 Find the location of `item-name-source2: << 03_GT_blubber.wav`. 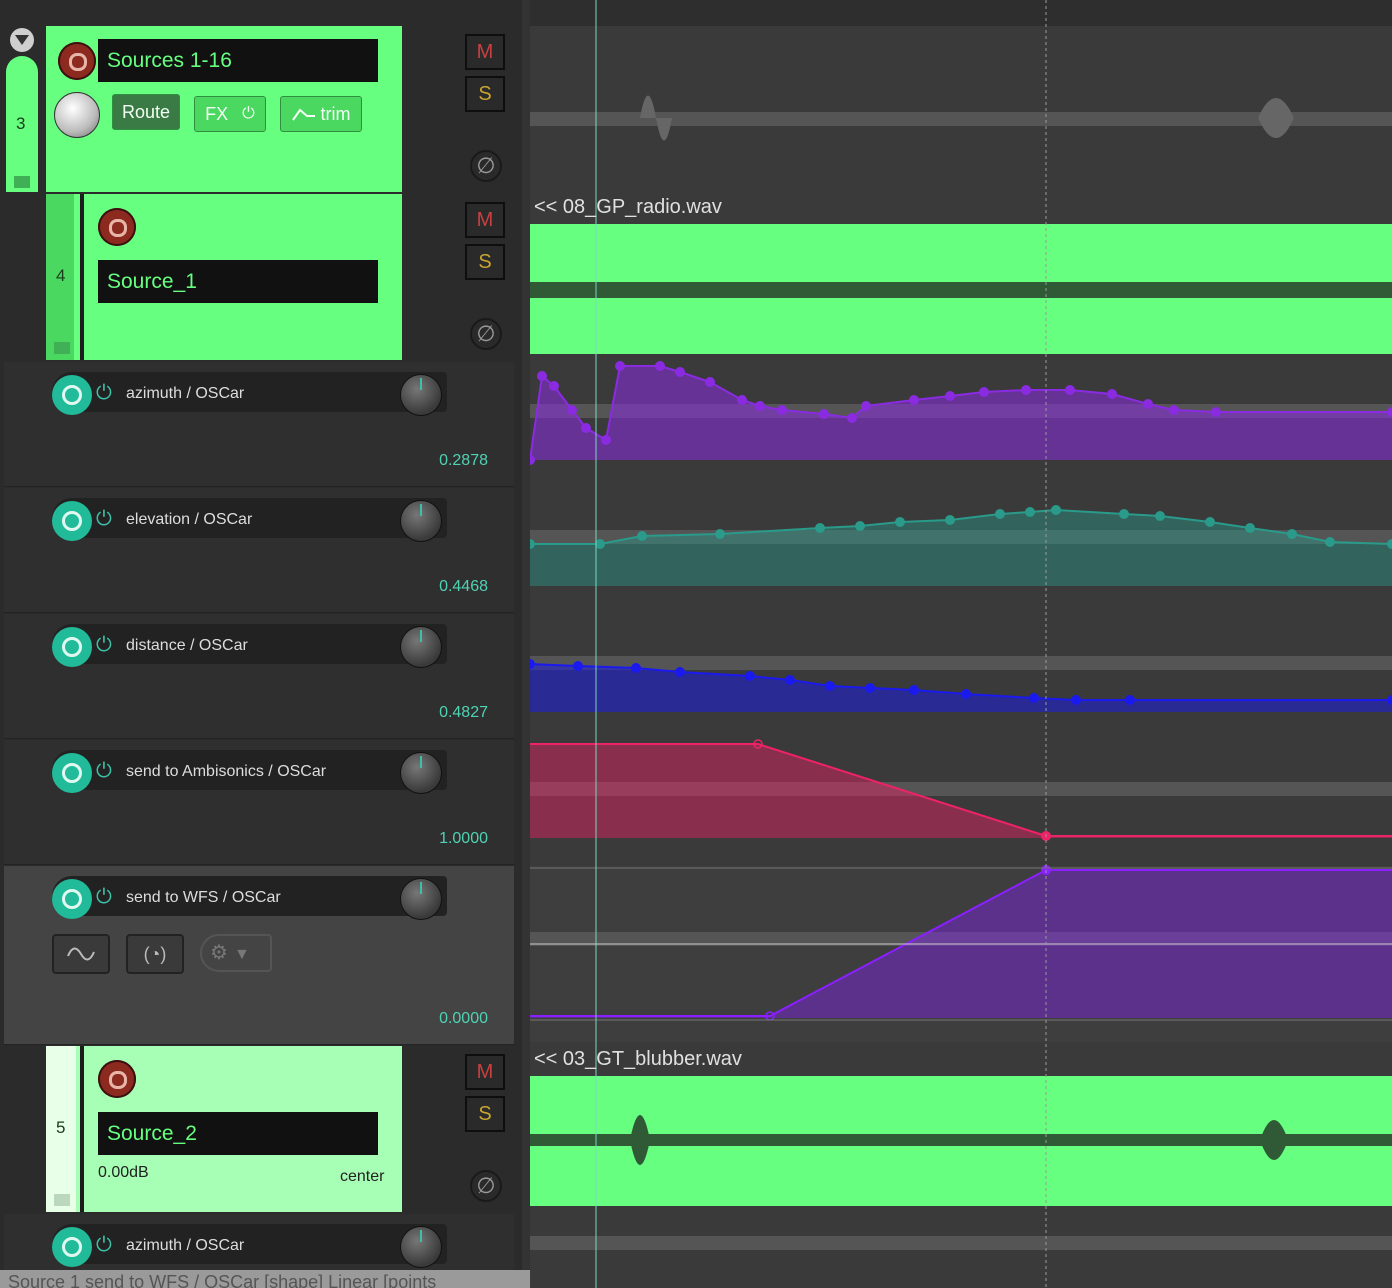

item-name-source2: << 03_GT_blubber.wav is located at coordinates (638, 1059).